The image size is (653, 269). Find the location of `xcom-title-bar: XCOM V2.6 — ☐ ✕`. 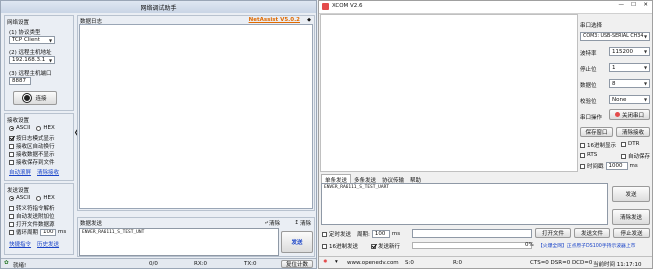

xcom-title-bar: XCOM V2.6 — ☐ ✕ is located at coordinates (485, 7).